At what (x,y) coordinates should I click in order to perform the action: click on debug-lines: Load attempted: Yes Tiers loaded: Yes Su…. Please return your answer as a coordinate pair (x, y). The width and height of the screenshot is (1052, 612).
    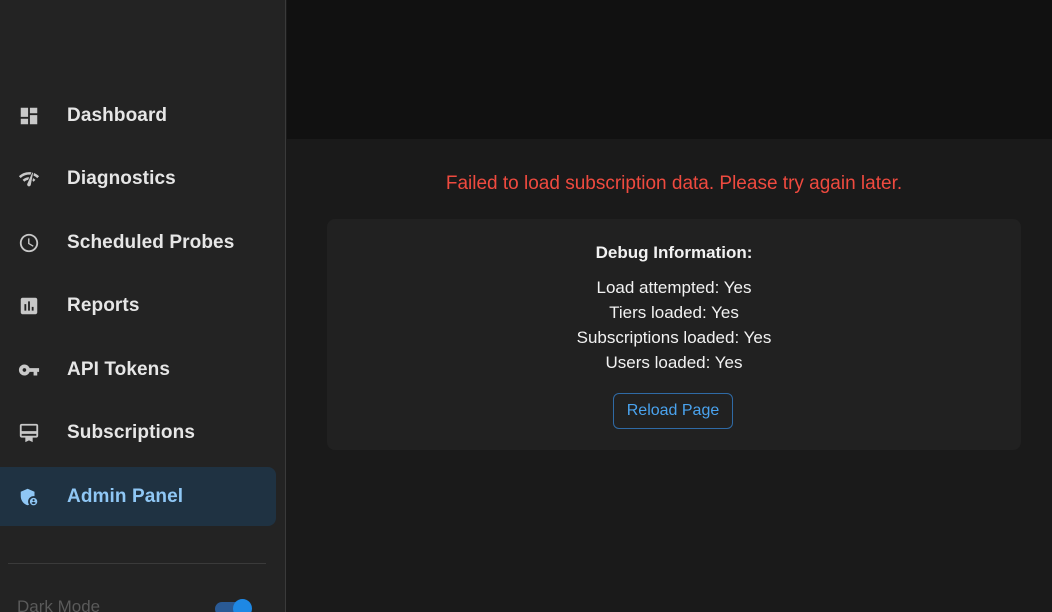
    Looking at the image, I should click on (674, 325).